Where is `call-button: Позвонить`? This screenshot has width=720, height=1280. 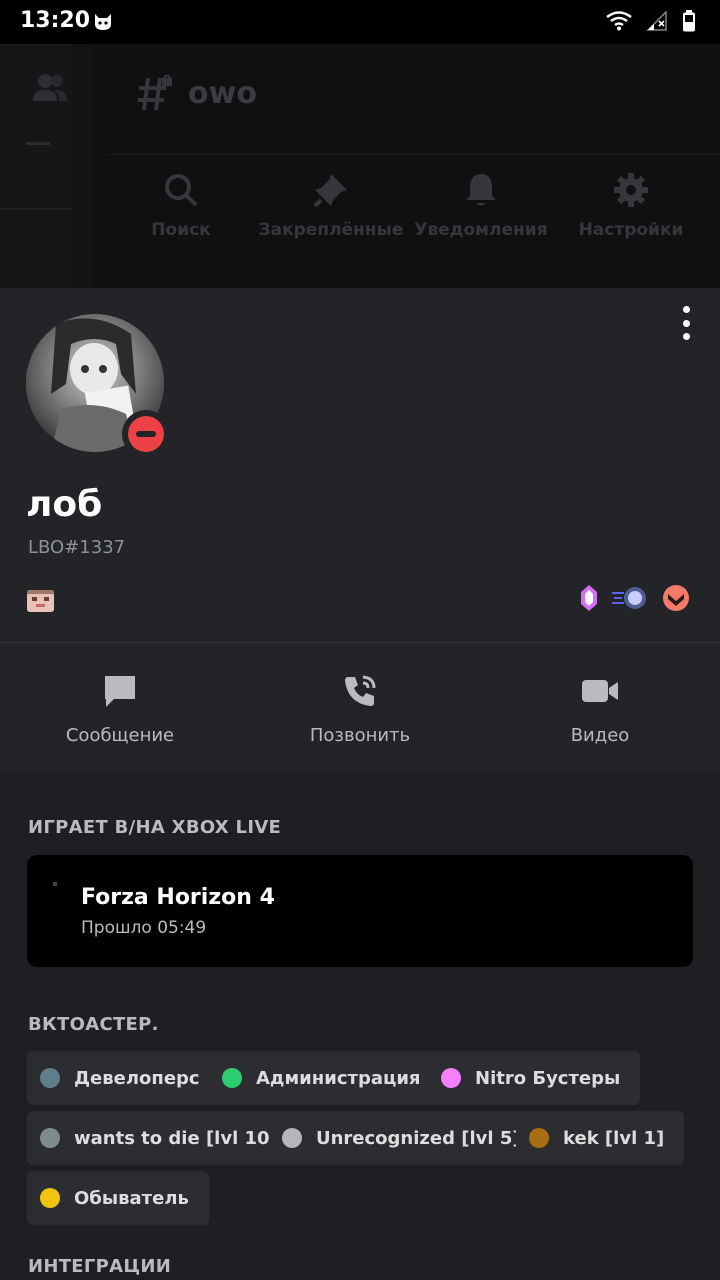
call-button: Позвонить is located at coordinates (360, 709).